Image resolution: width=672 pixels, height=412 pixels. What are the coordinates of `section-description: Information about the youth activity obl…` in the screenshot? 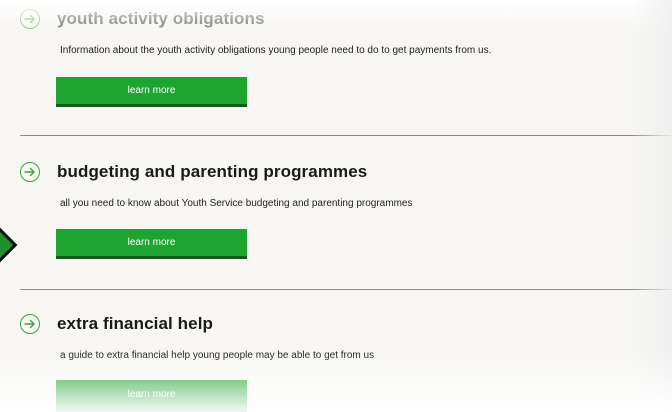 It's located at (276, 50).